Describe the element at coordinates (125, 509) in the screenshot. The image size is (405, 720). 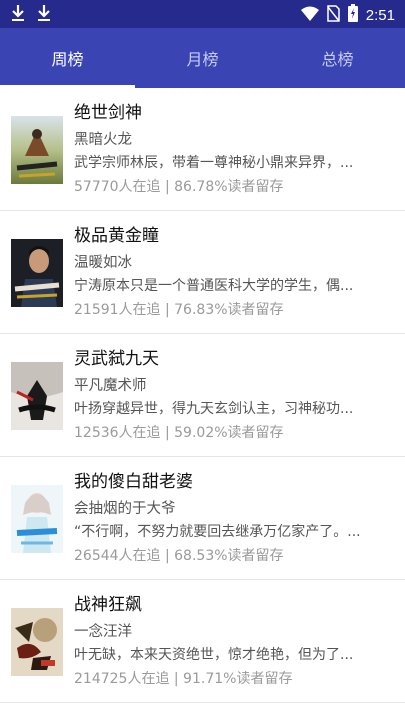
I see `book-author: 会抽烟的于大爷` at that location.